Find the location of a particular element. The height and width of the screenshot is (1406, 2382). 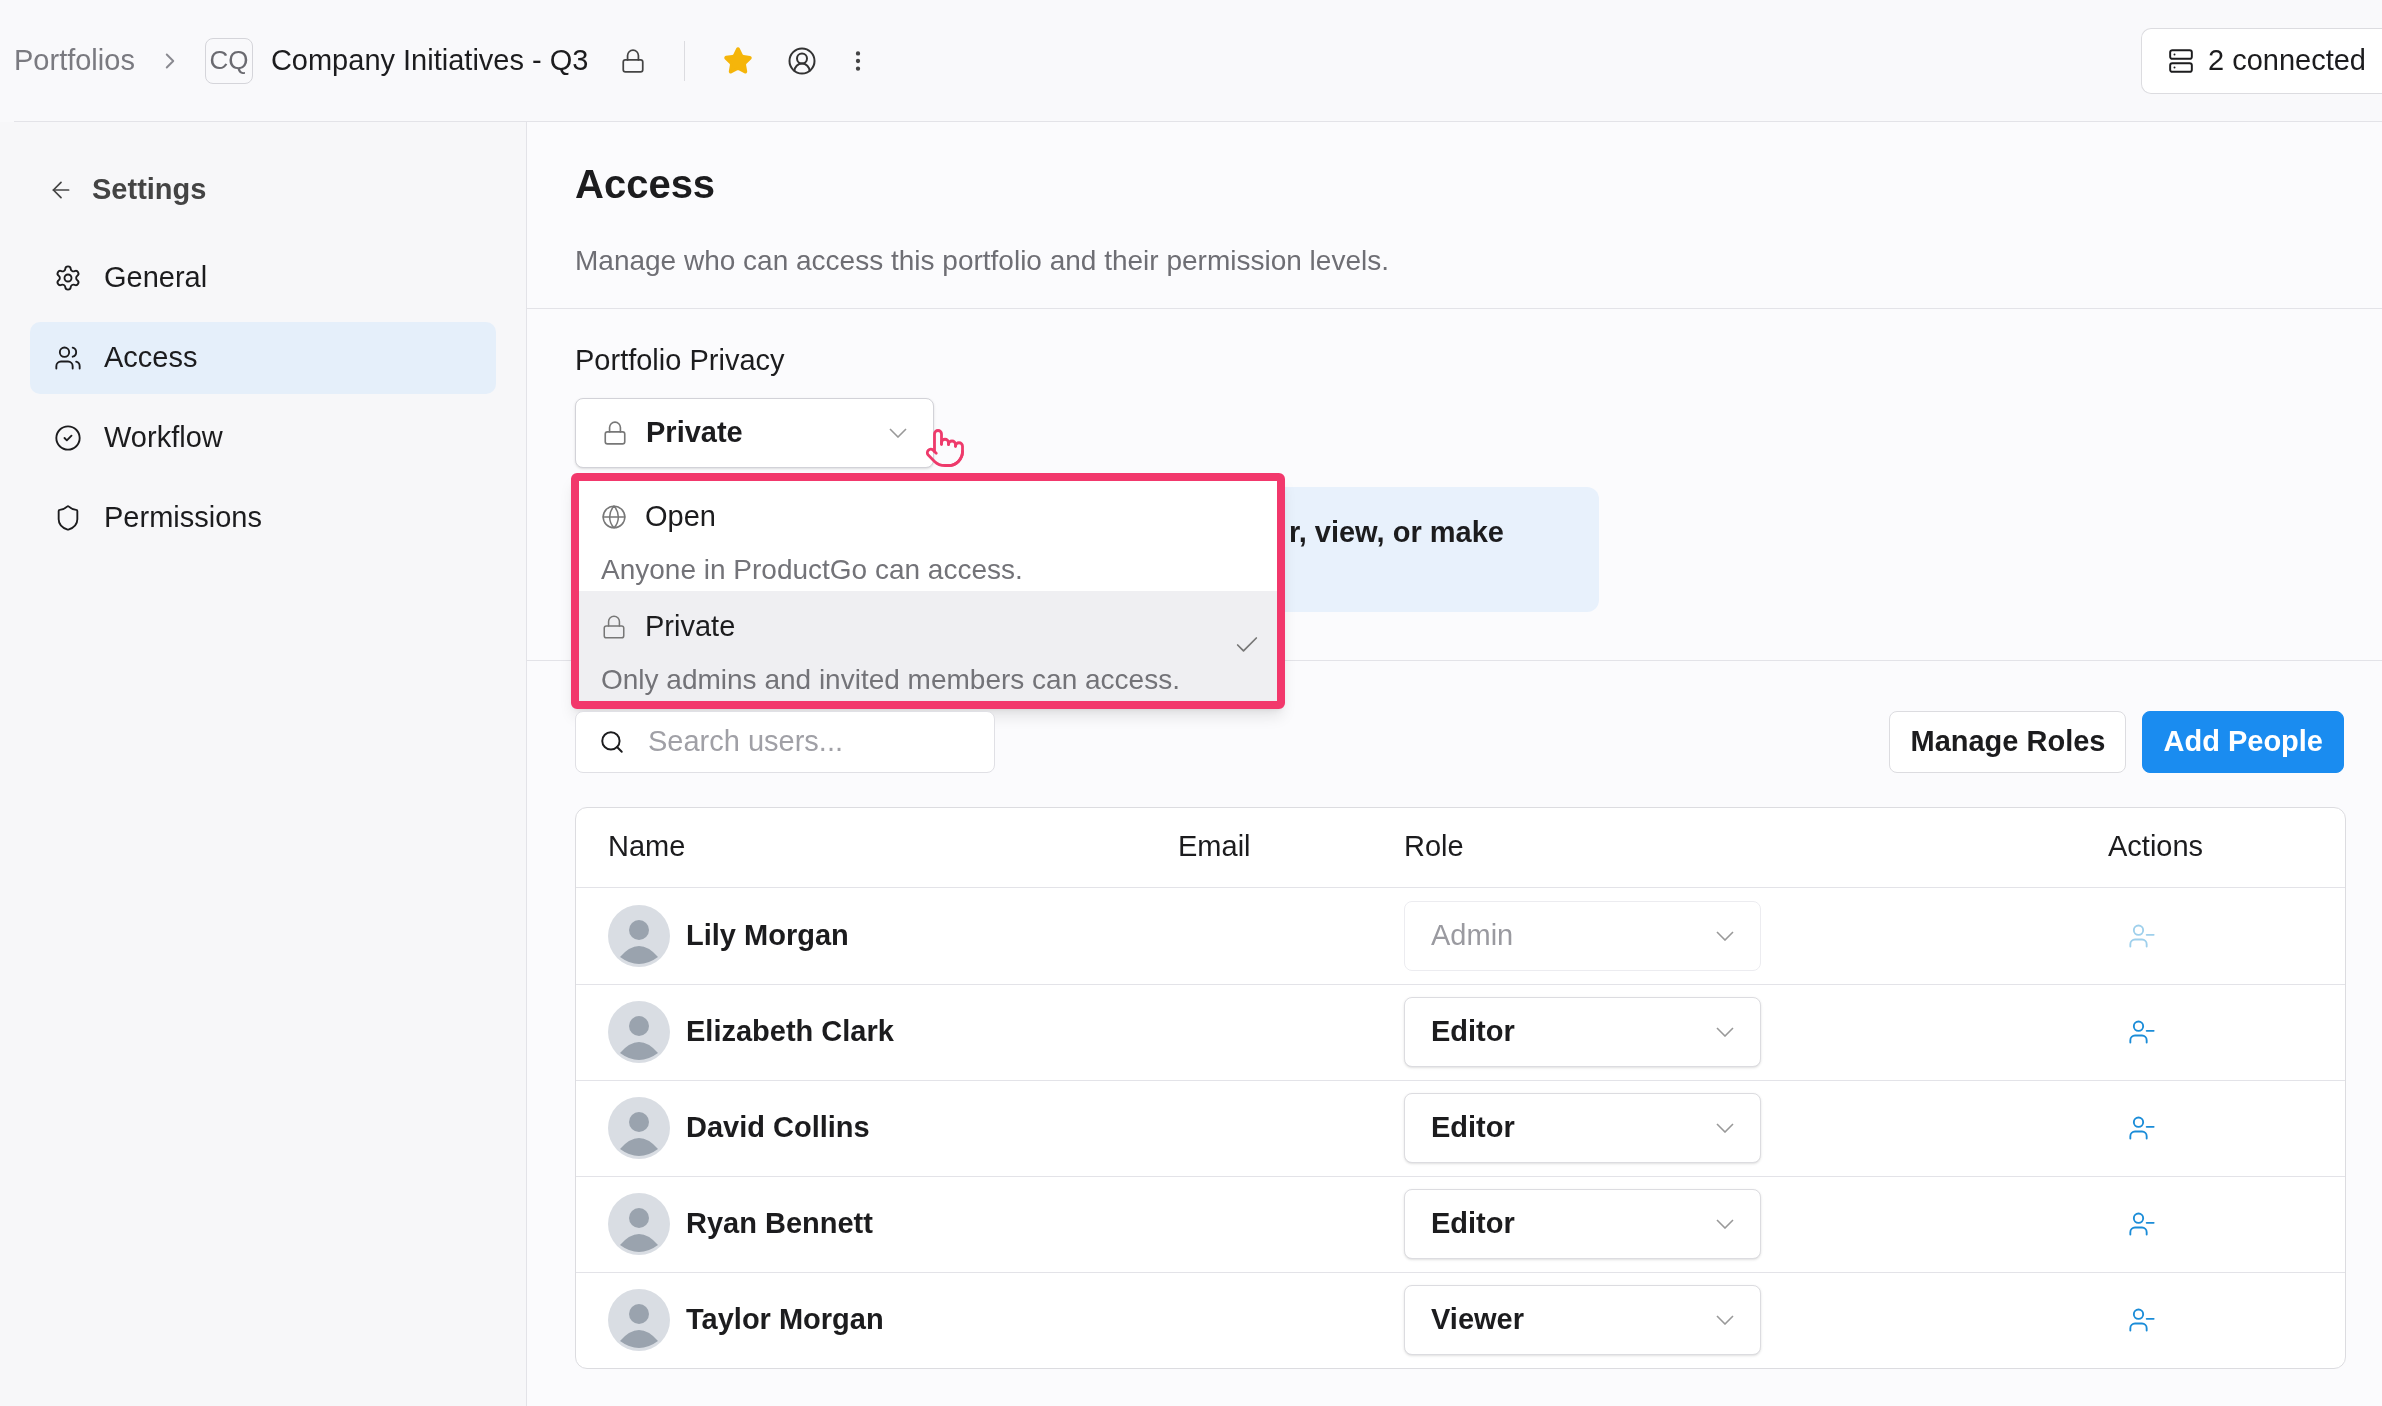

sidebar-item: Access is located at coordinates (263, 358).